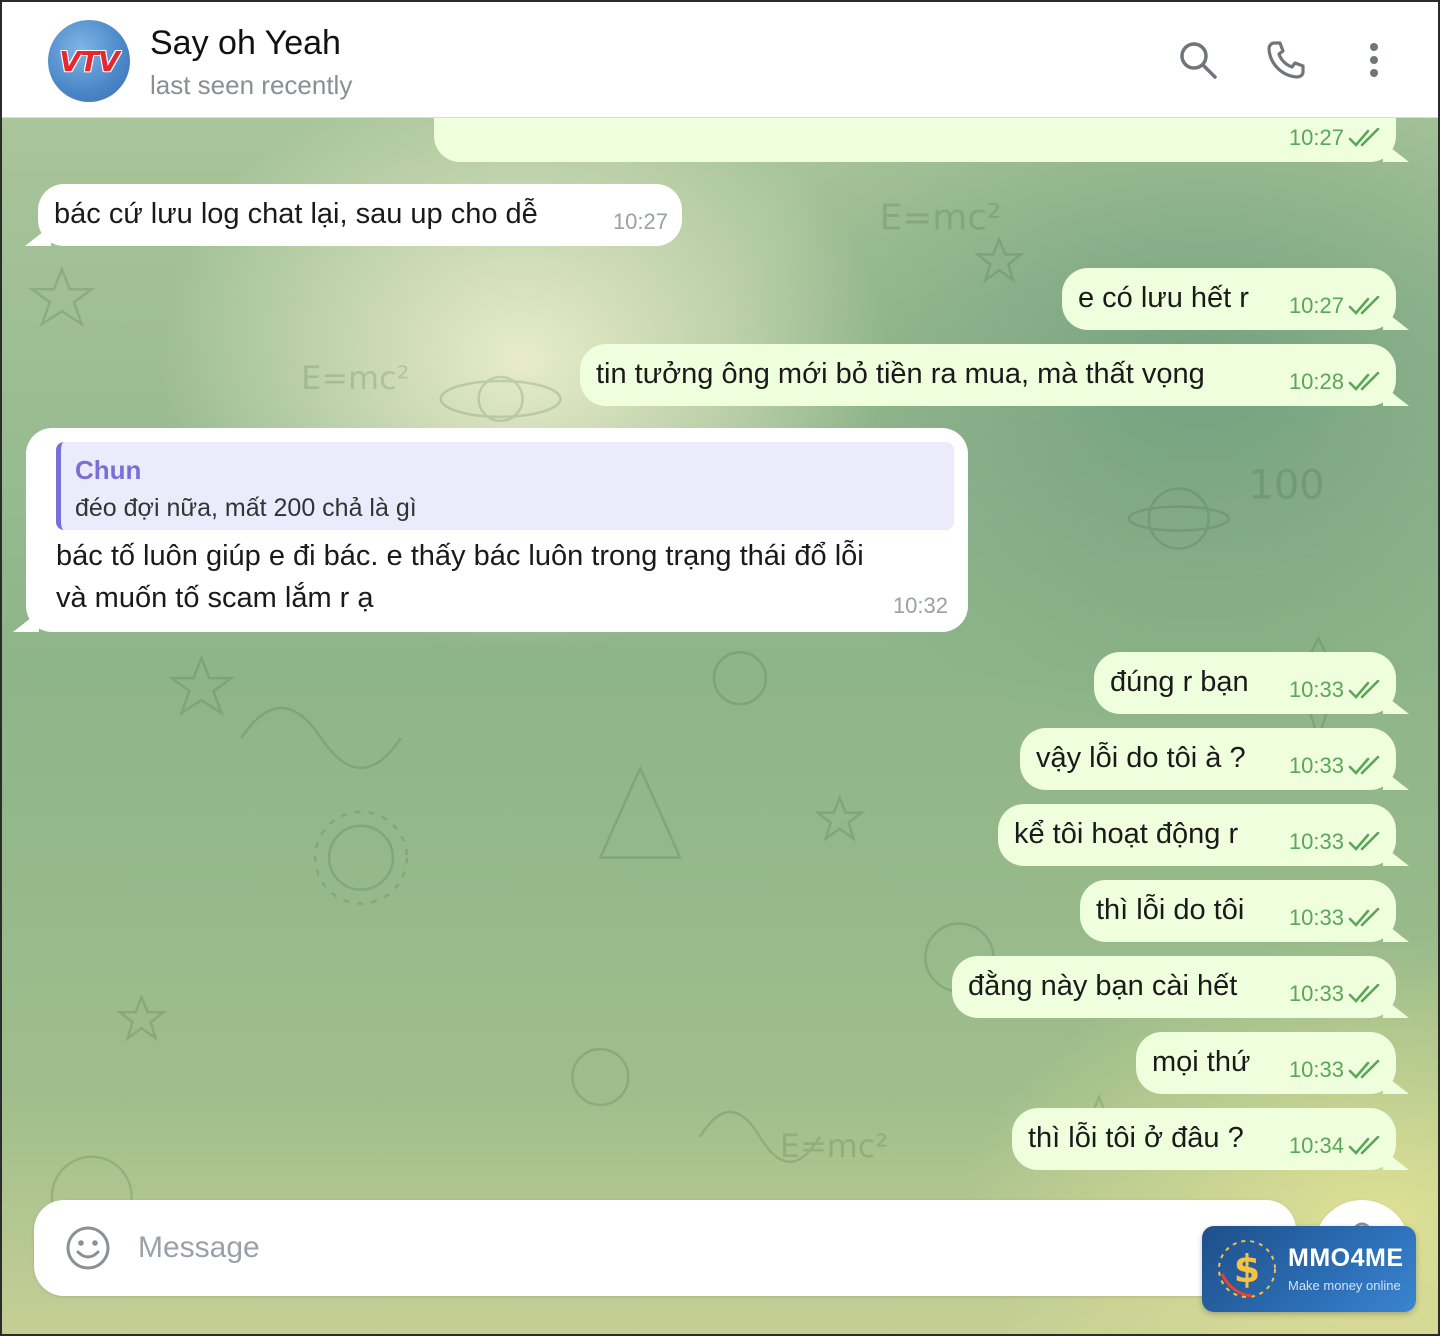 This screenshot has height=1336, width=1440. I want to click on message-text: thì lỗi do tôi, so click(1170, 910).